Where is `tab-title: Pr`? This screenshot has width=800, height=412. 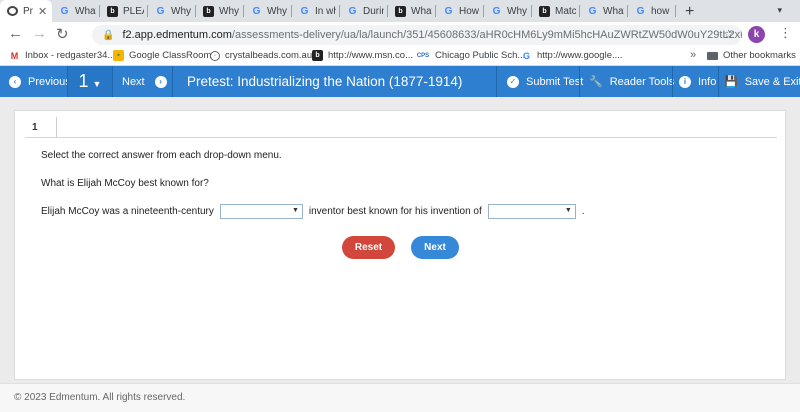 tab-title: Pr is located at coordinates (28, 11).